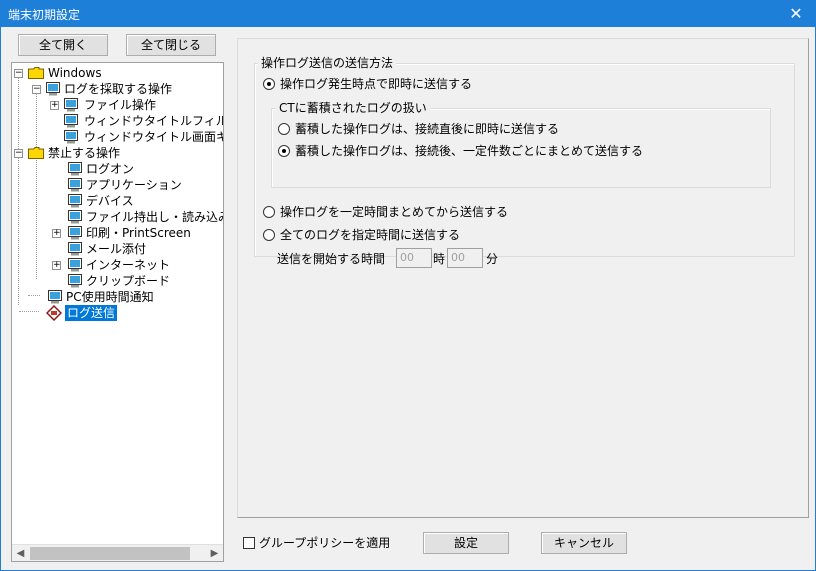 The image size is (816, 571). I want to click on tree-label: 印刷・PrintScreen, so click(138, 233).